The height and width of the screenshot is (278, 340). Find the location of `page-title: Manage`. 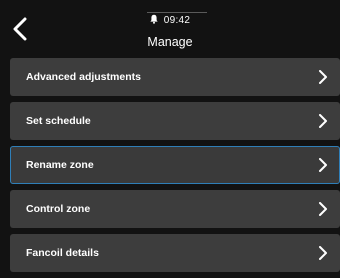

page-title: Manage is located at coordinates (170, 42).